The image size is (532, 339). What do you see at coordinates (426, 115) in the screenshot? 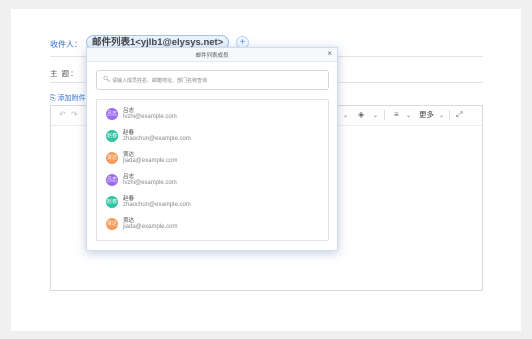
I see `more-button: 更多` at bounding box center [426, 115].